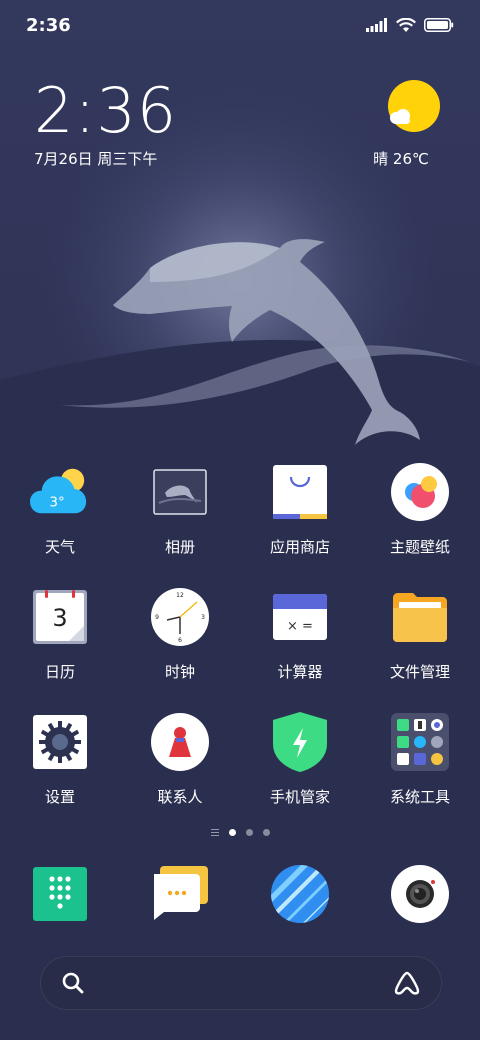 This screenshot has height=1040, width=480. I want to click on app-label: 设置, so click(59, 797).